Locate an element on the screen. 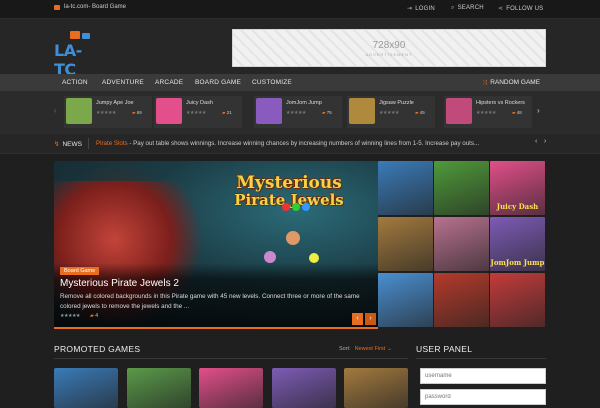  search-link: ⌕ SEARCH is located at coordinates (467, 8).